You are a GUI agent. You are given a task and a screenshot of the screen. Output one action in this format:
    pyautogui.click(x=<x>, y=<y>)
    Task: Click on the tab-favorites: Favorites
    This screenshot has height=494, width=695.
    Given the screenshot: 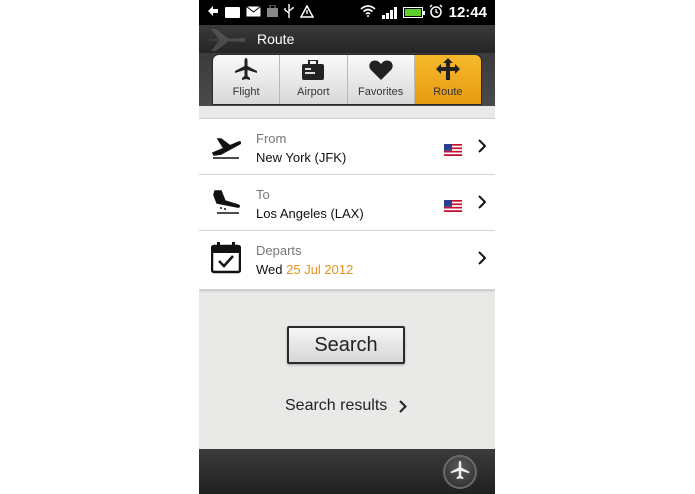 What is the action you would take?
    pyautogui.click(x=381, y=79)
    